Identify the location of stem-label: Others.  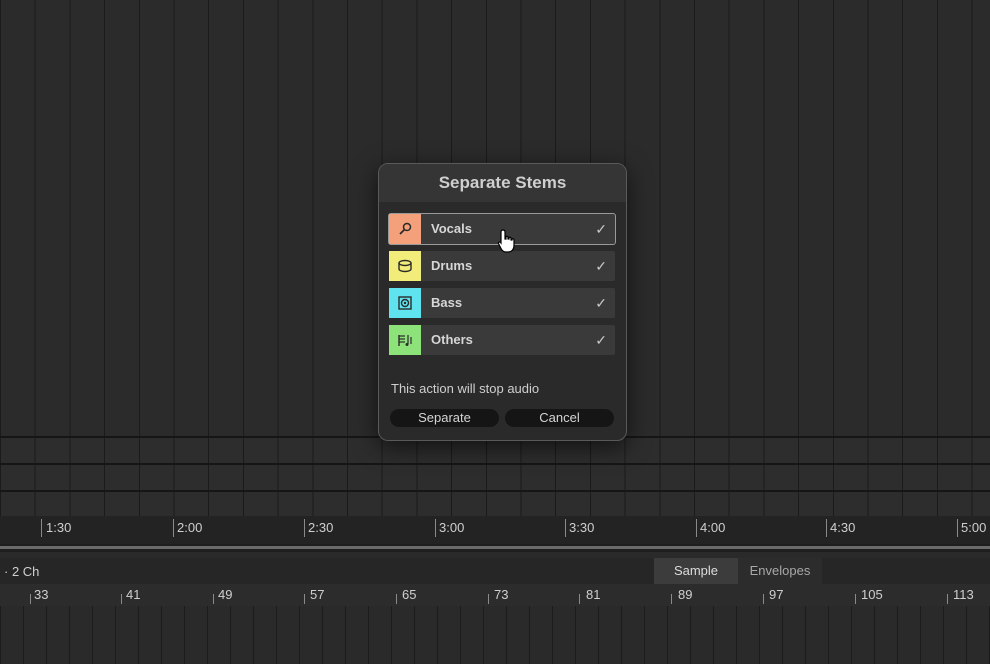
(452, 339).